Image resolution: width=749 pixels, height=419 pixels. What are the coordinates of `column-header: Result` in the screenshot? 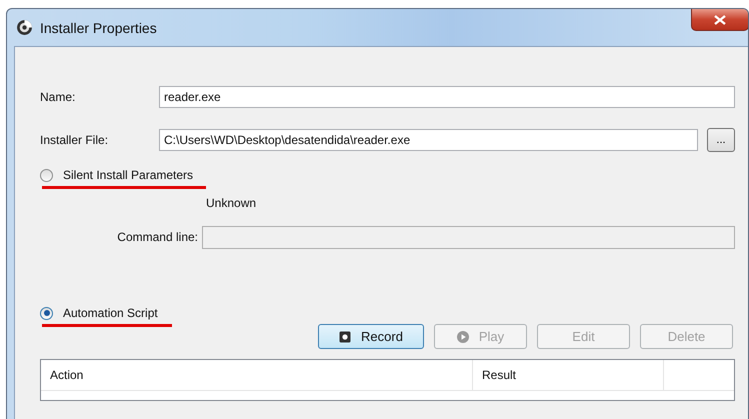 It's located at (568, 375).